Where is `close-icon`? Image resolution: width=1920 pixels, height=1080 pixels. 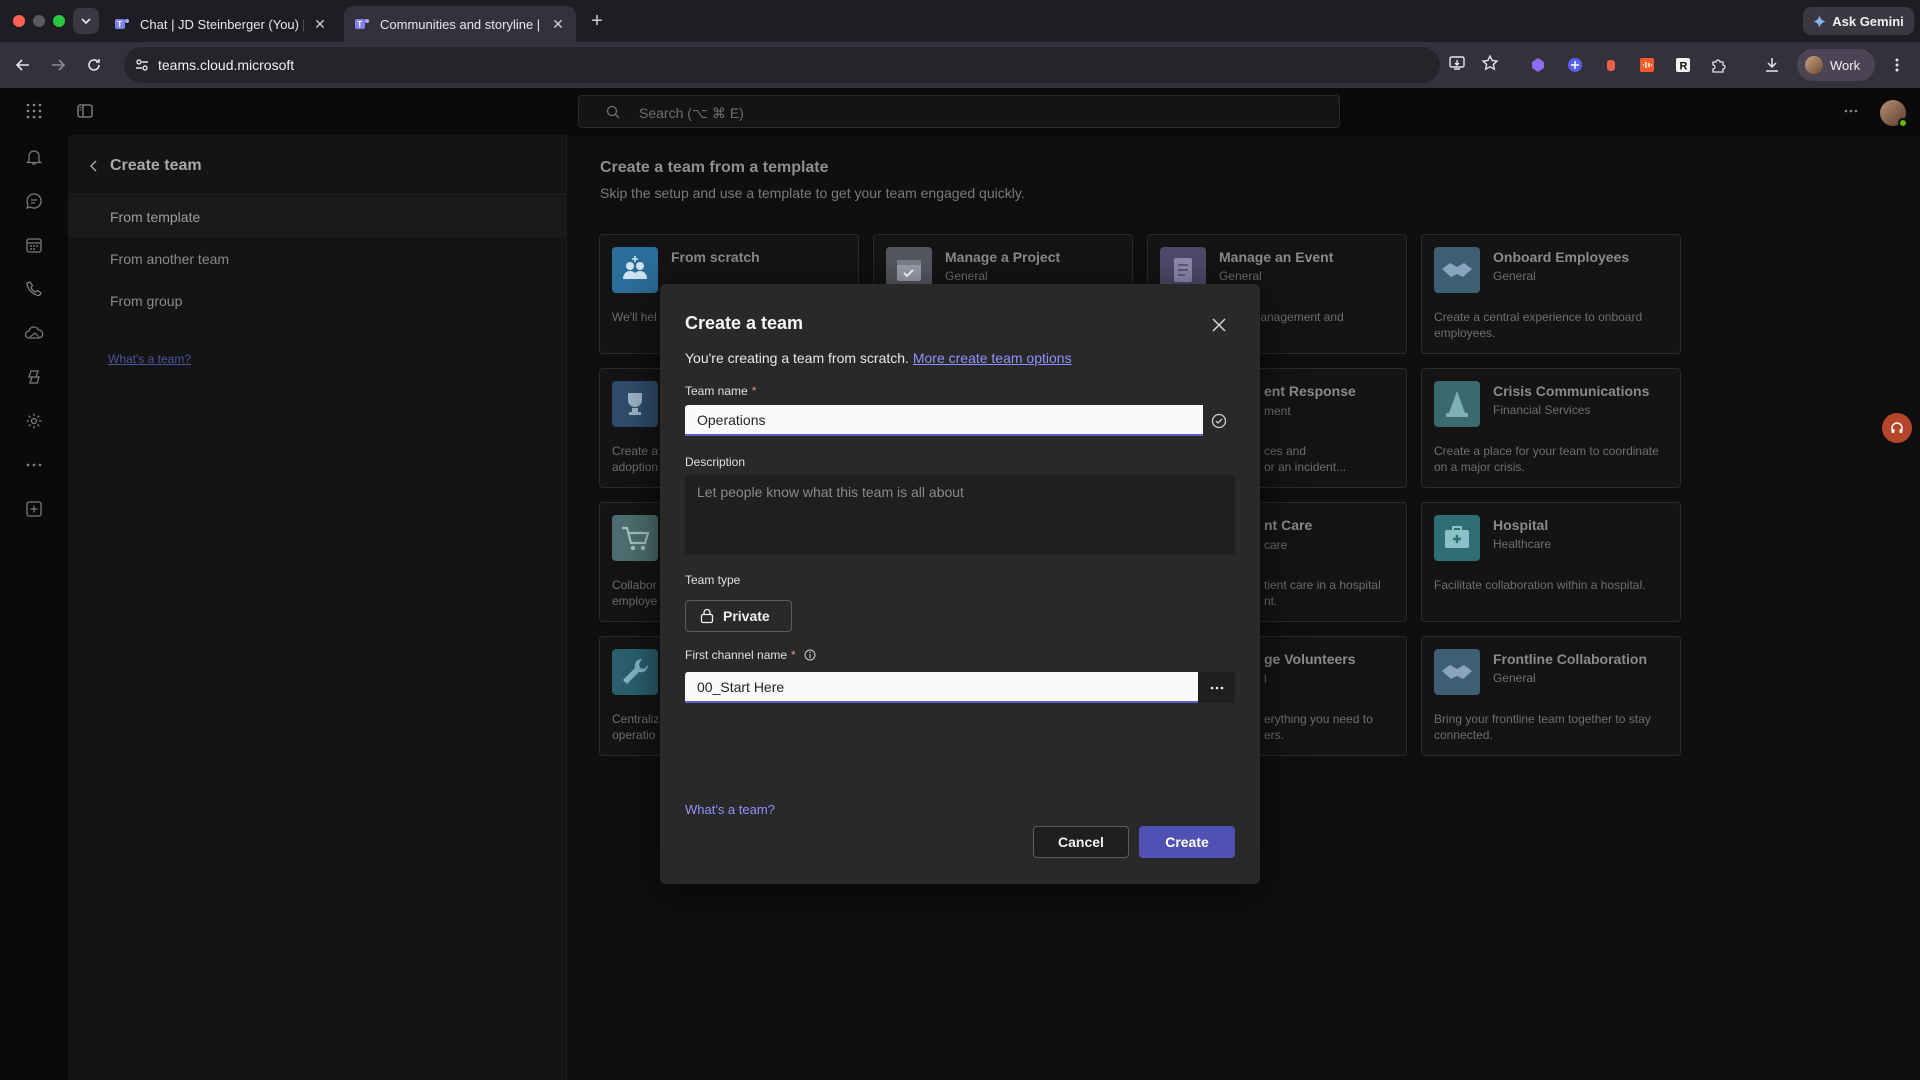 close-icon is located at coordinates (1219, 325).